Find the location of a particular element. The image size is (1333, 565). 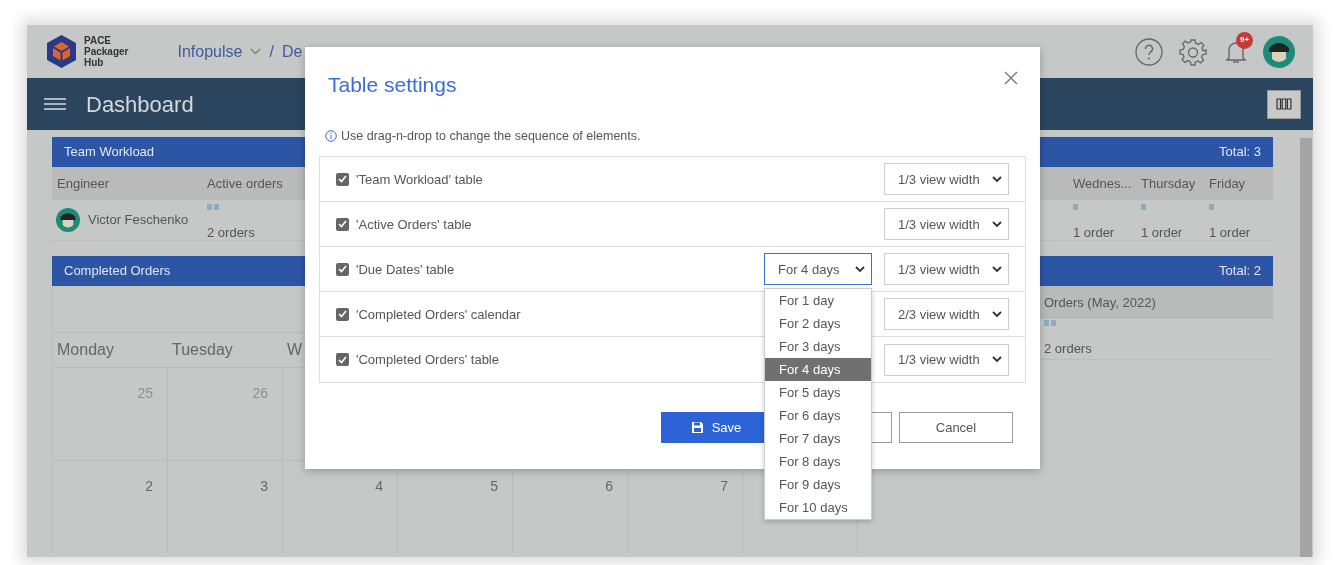

columns-button is located at coordinates (1284, 104).